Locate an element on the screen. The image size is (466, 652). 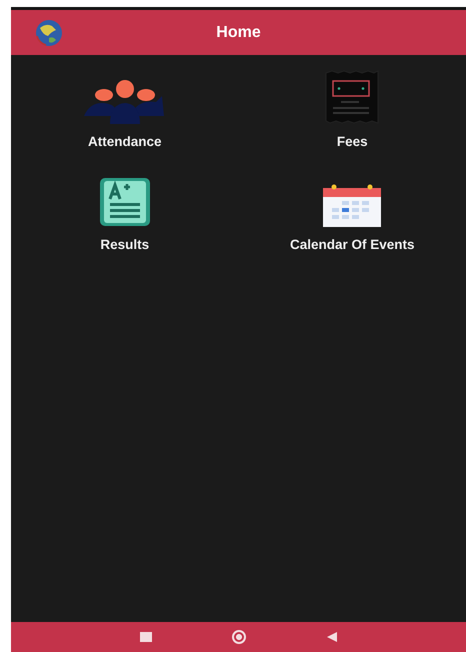
menu-tile: Results is located at coordinates (124, 207).